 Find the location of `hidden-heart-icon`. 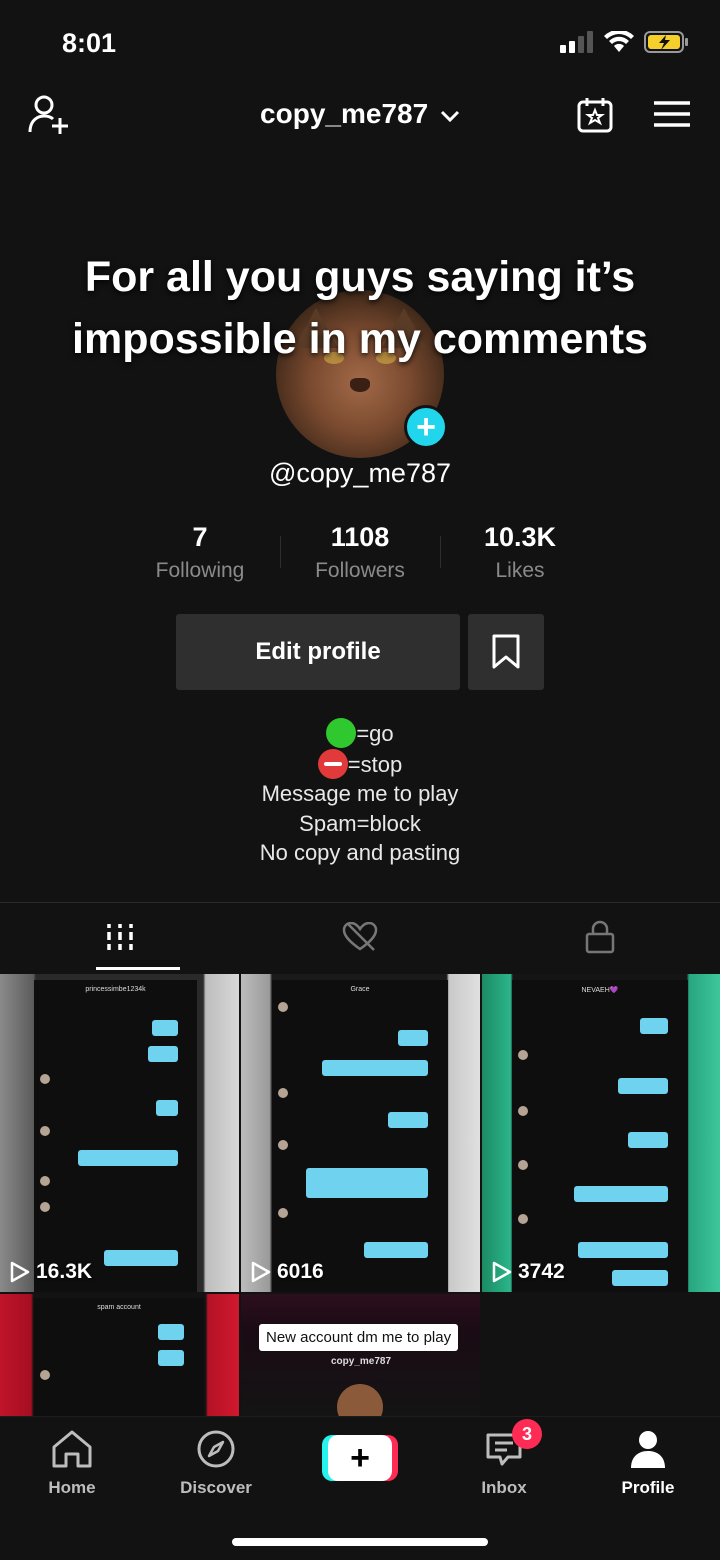

hidden-heart-icon is located at coordinates (360, 936).